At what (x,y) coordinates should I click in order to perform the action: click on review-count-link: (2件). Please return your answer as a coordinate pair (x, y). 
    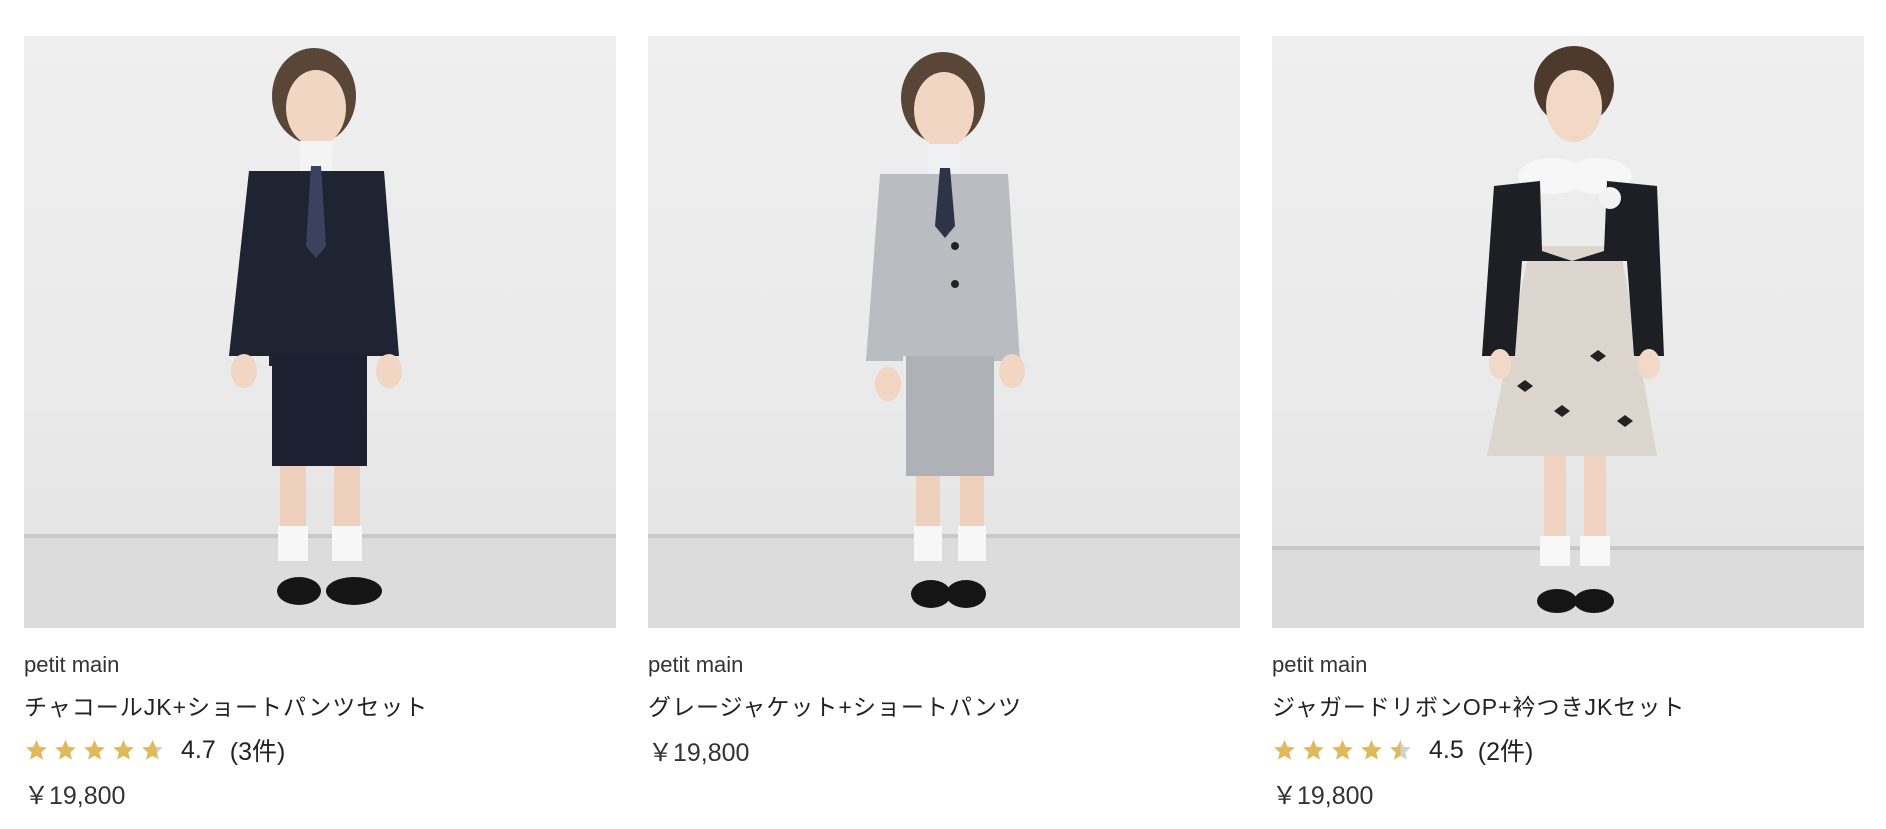
    Looking at the image, I should click on (1506, 750).